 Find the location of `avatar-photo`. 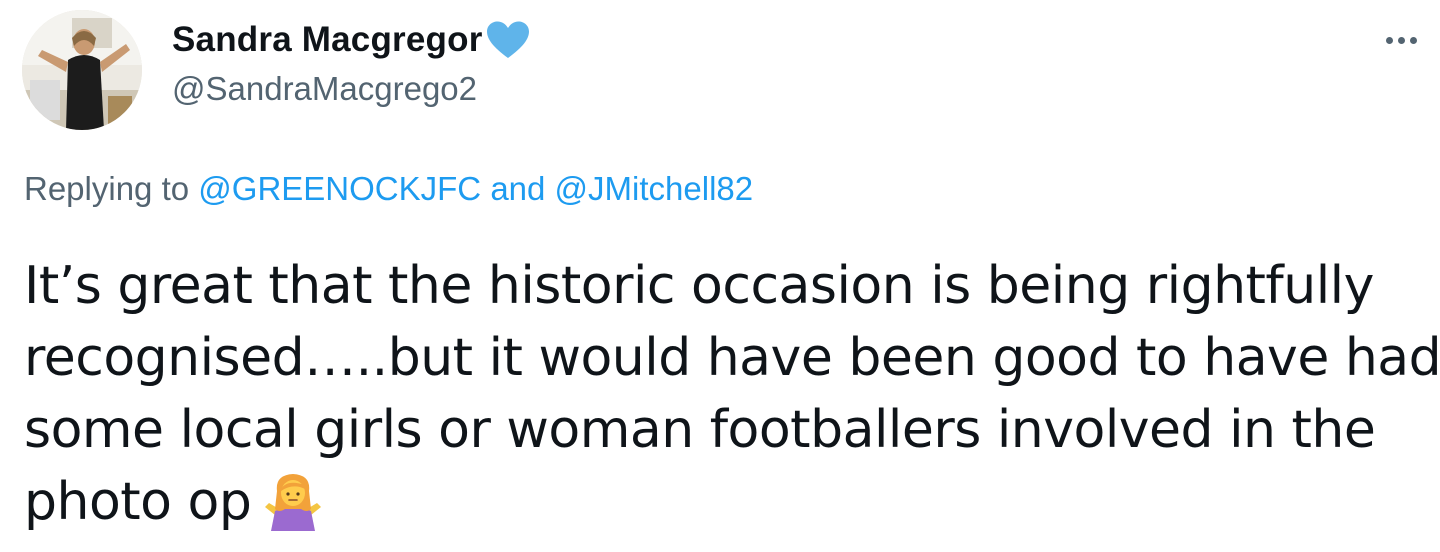

avatar-photo is located at coordinates (82, 70).